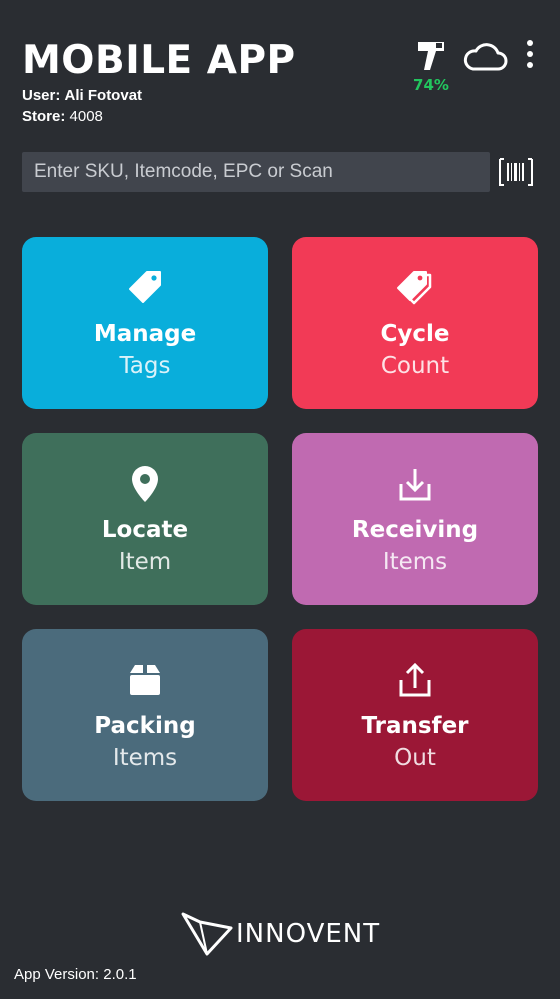 The image size is (560, 999). What do you see at coordinates (159, 60) in the screenshot?
I see `app-title: MOBILE APP` at bounding box center [159, 60].